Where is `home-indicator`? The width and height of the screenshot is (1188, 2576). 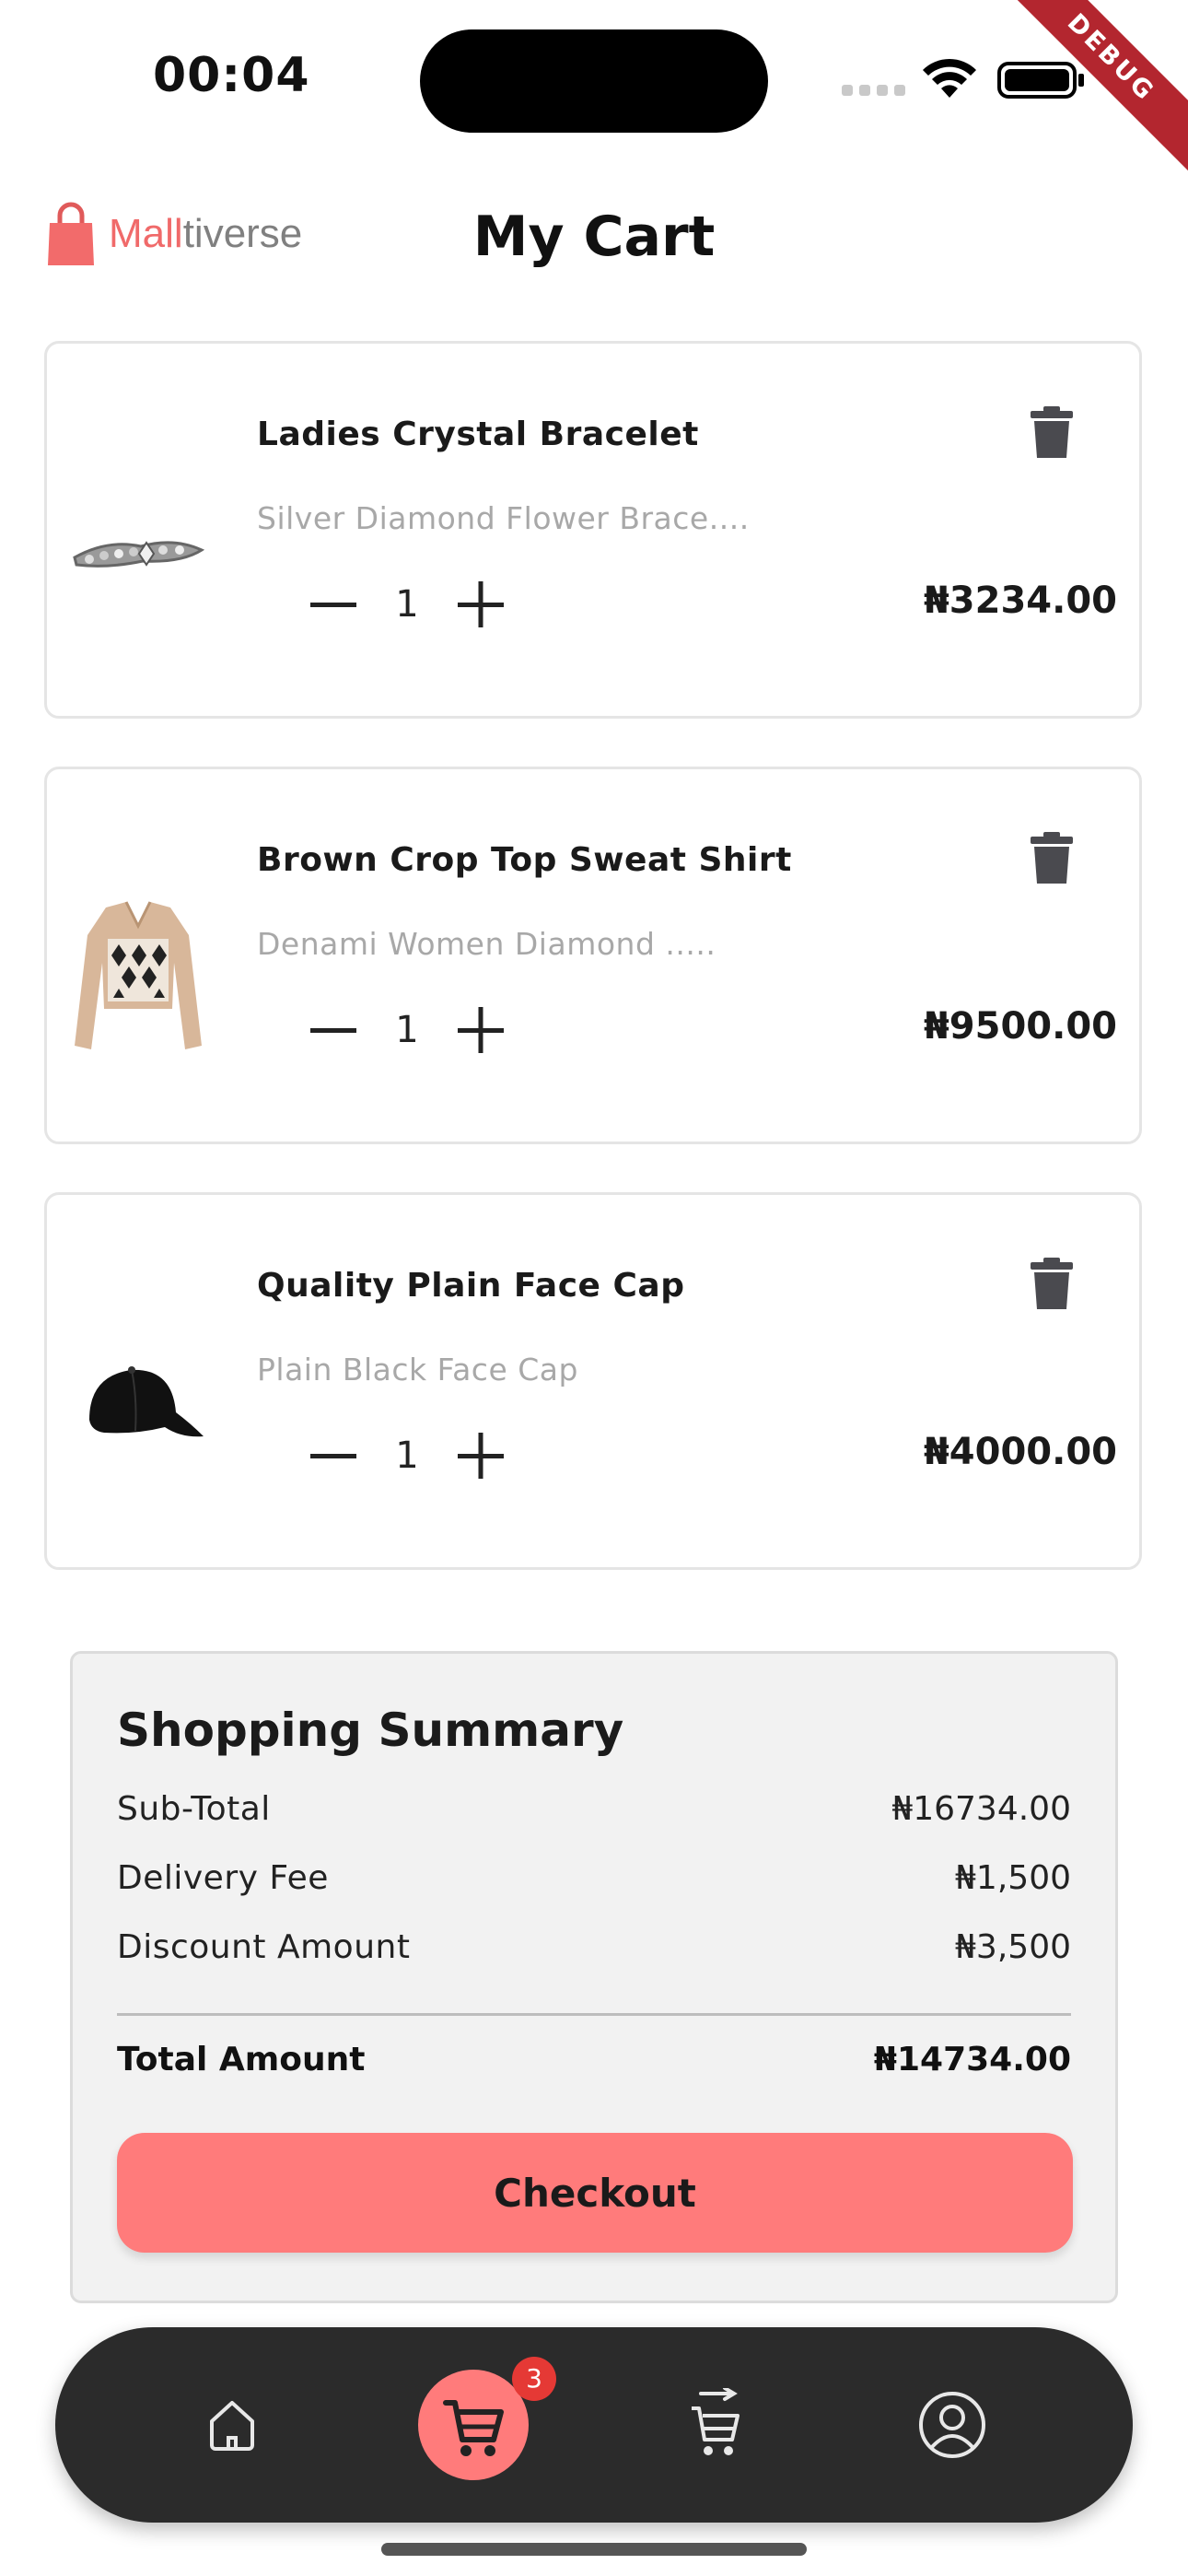 home-indicator is located at coordinates (594, 2549).